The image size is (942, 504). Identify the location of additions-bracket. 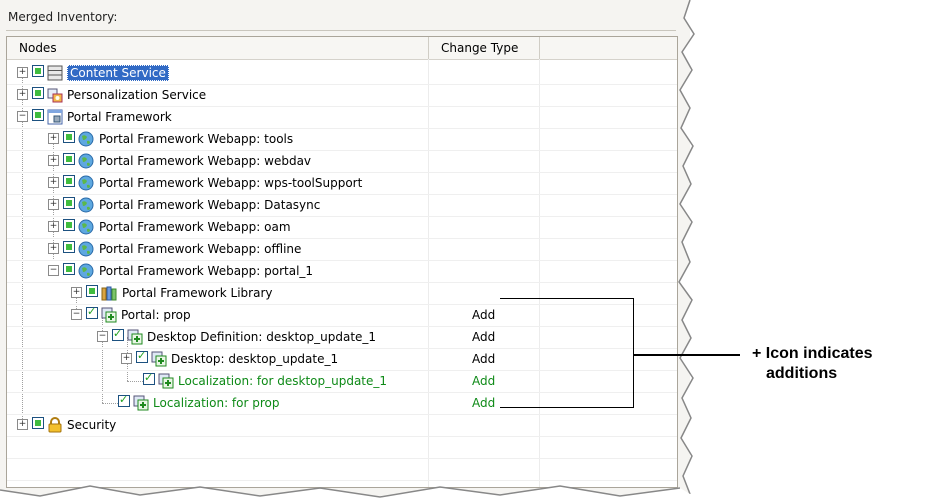
(567, 353).